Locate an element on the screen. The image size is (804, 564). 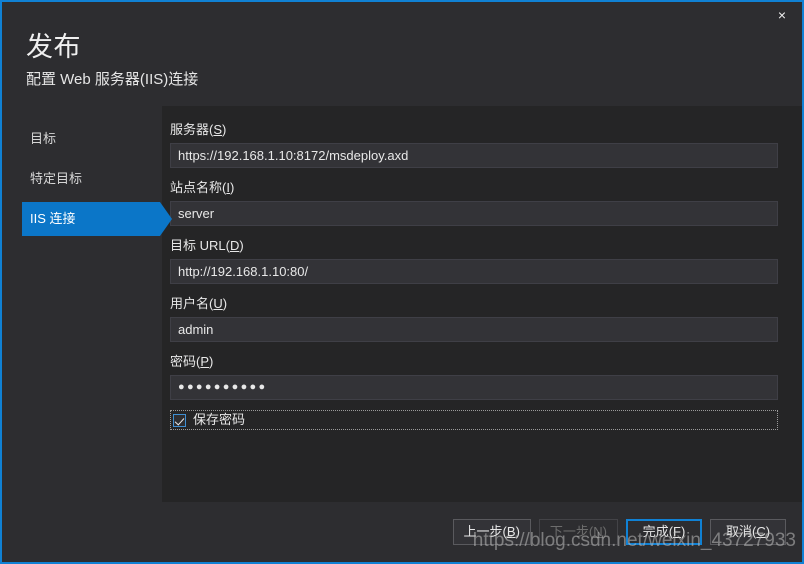
next-button-label: 下一步 is located at coordinates (569, 531).